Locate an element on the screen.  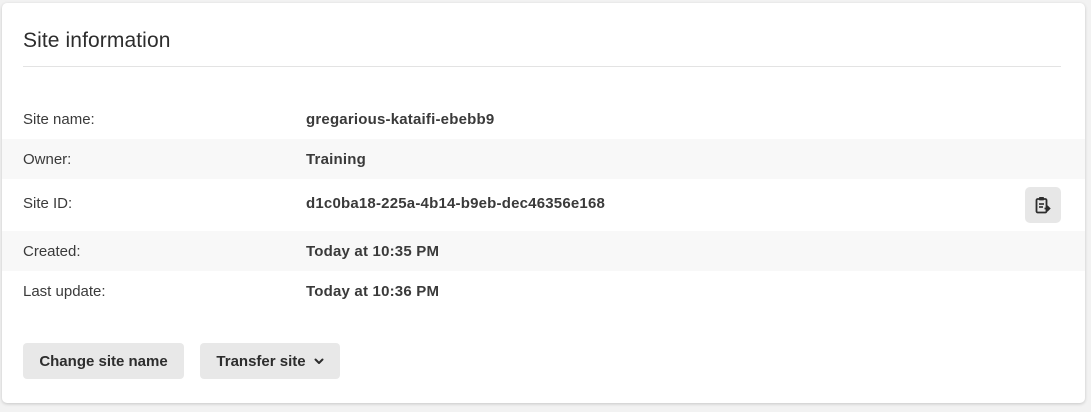
change-site-name-button: Change site name is located at coordinates (103, 361).